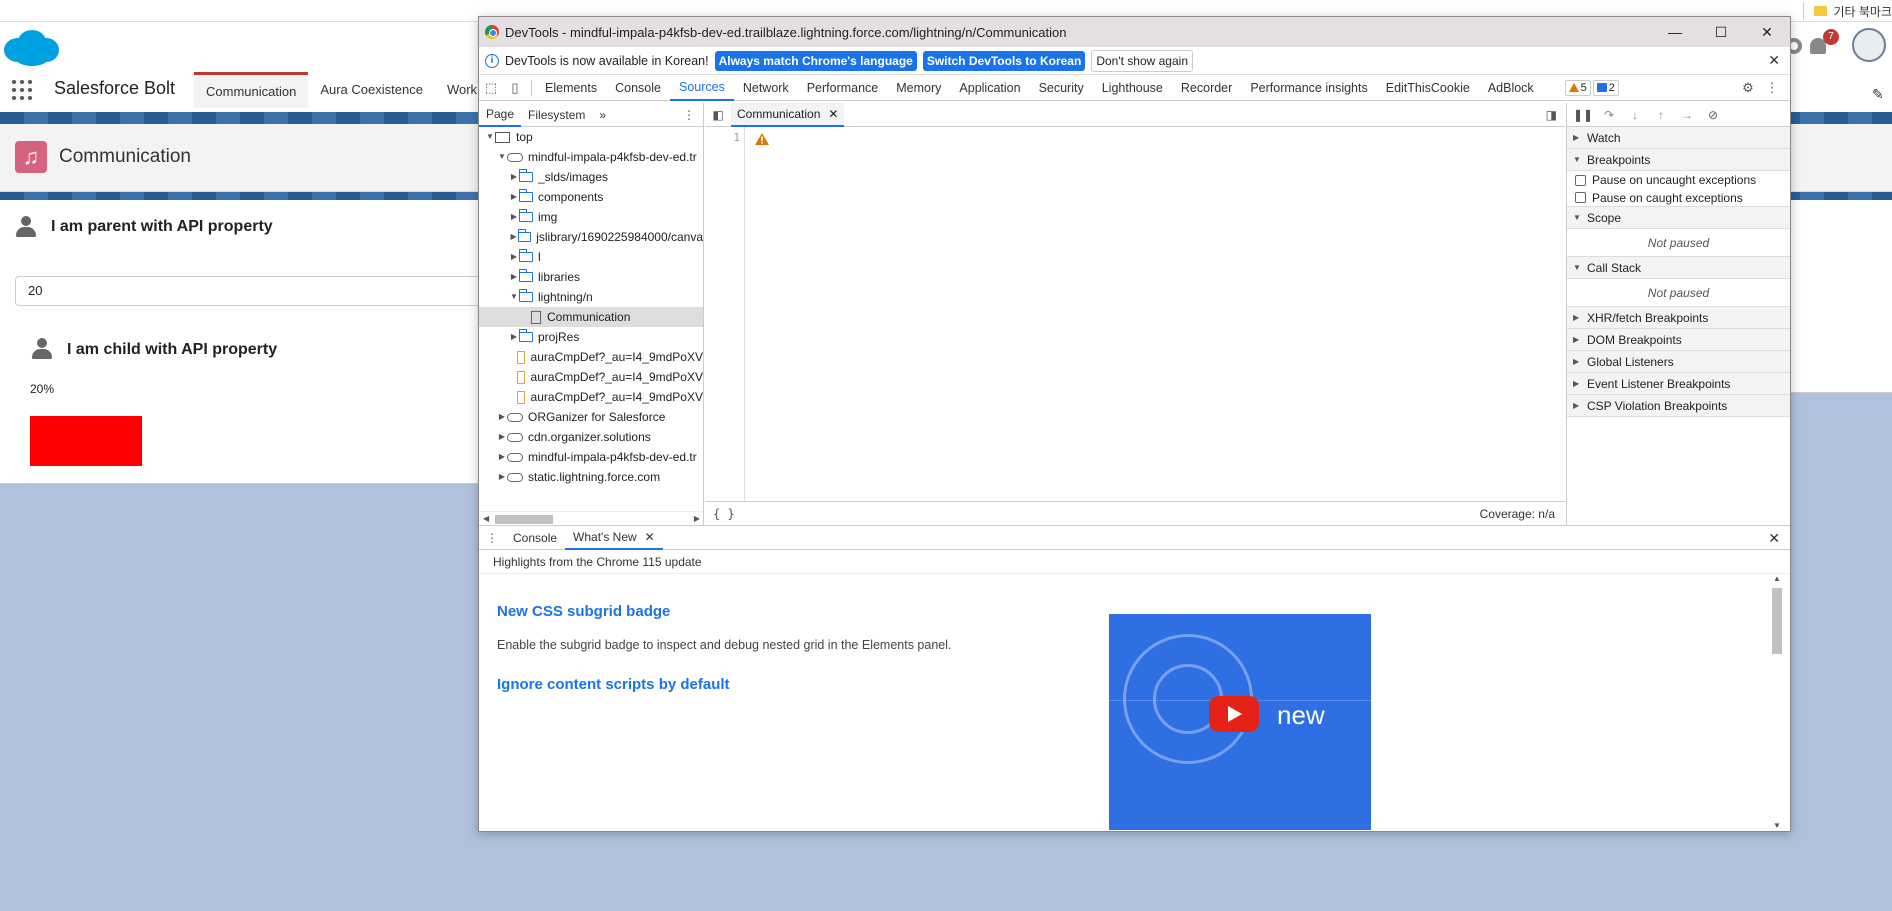 The image size is (1892, 911). I want to click on section-csp-breakpoints: ▶ CSP Violation Breakpoints, so click(1678, 406).